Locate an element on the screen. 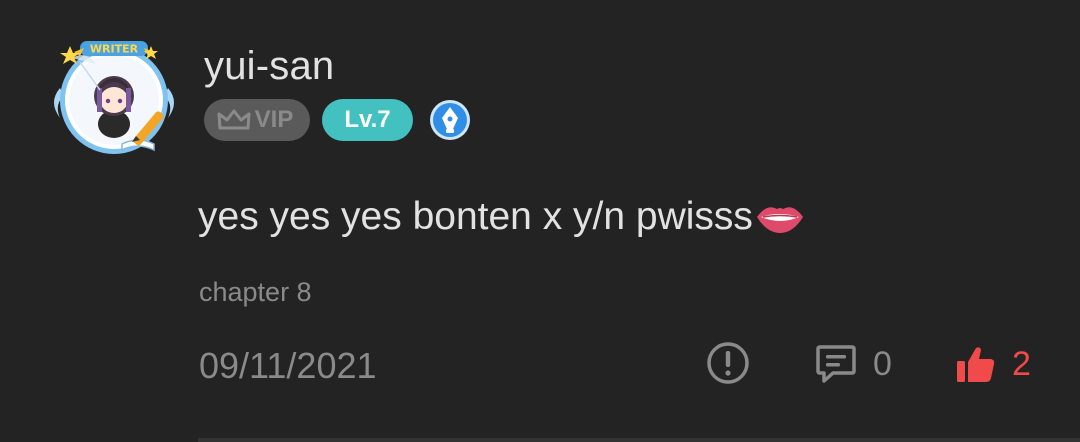 The image size is (1080, 442). vip-label: VIP is located at coordinates (274, 119).